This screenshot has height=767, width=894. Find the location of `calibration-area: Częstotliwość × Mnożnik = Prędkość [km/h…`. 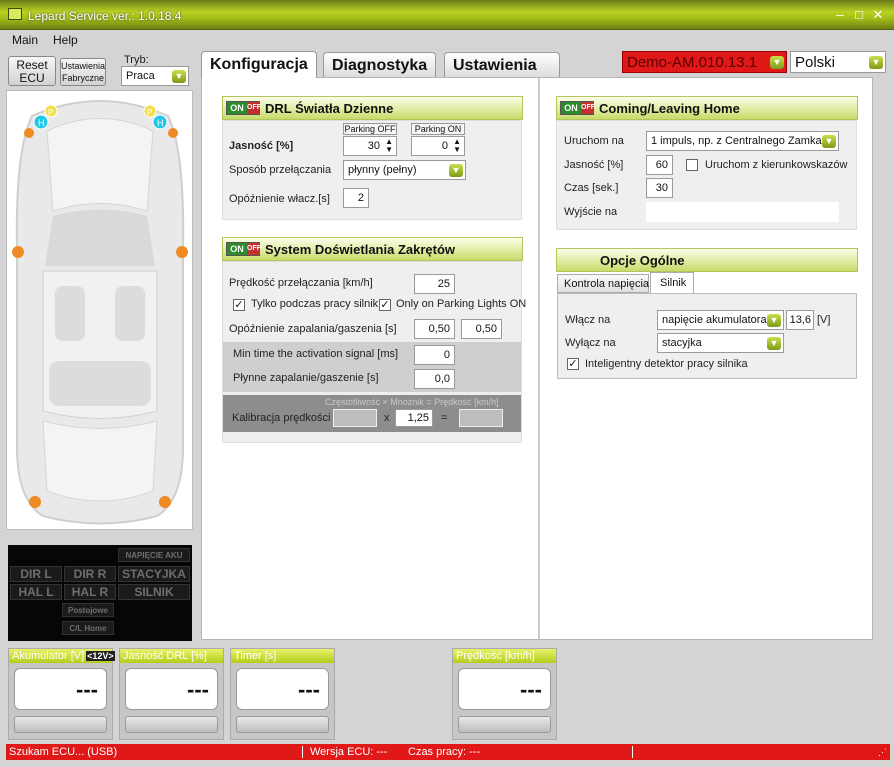

calibration-area: Częstotliwość × Mnożnik = Prędkość [km/h… is located at coordinates (372, 413).